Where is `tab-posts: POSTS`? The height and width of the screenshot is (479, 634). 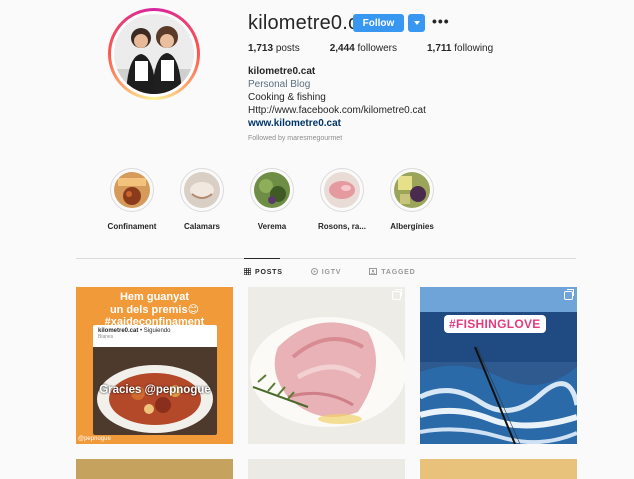
tab-posts: POSTS is located at coordinates (263, 272).